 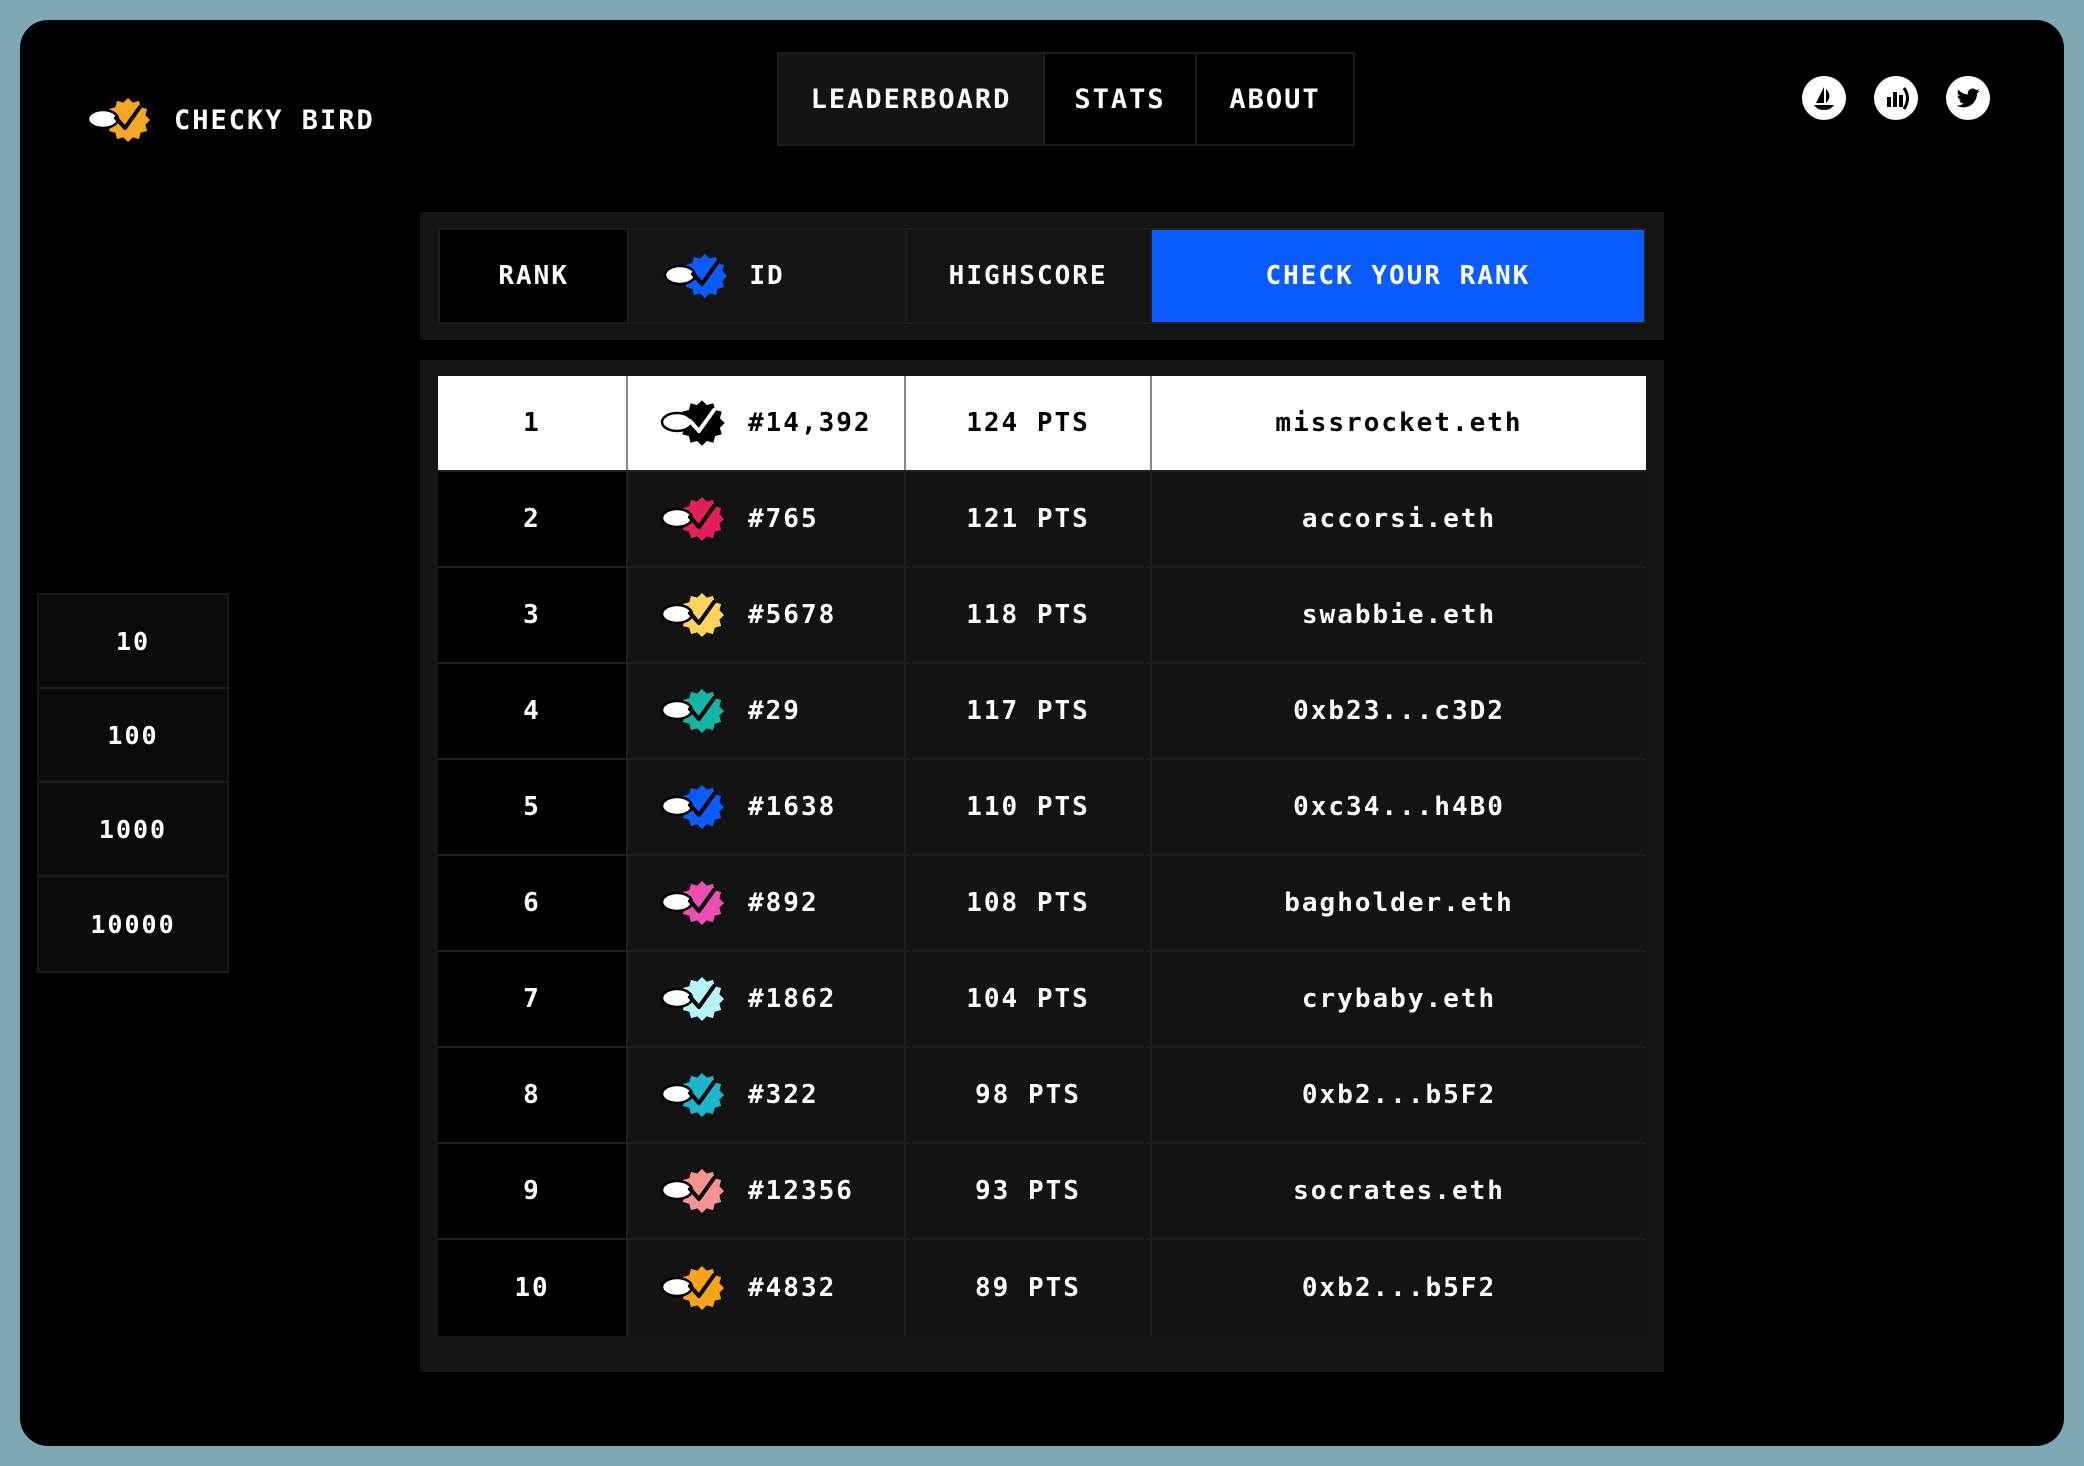 I want to click on row-rank: 10, so click(x=533, y=1288).